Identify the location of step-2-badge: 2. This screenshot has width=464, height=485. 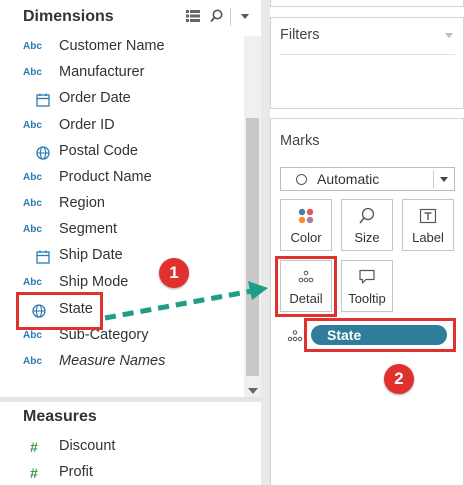
(399, 379).